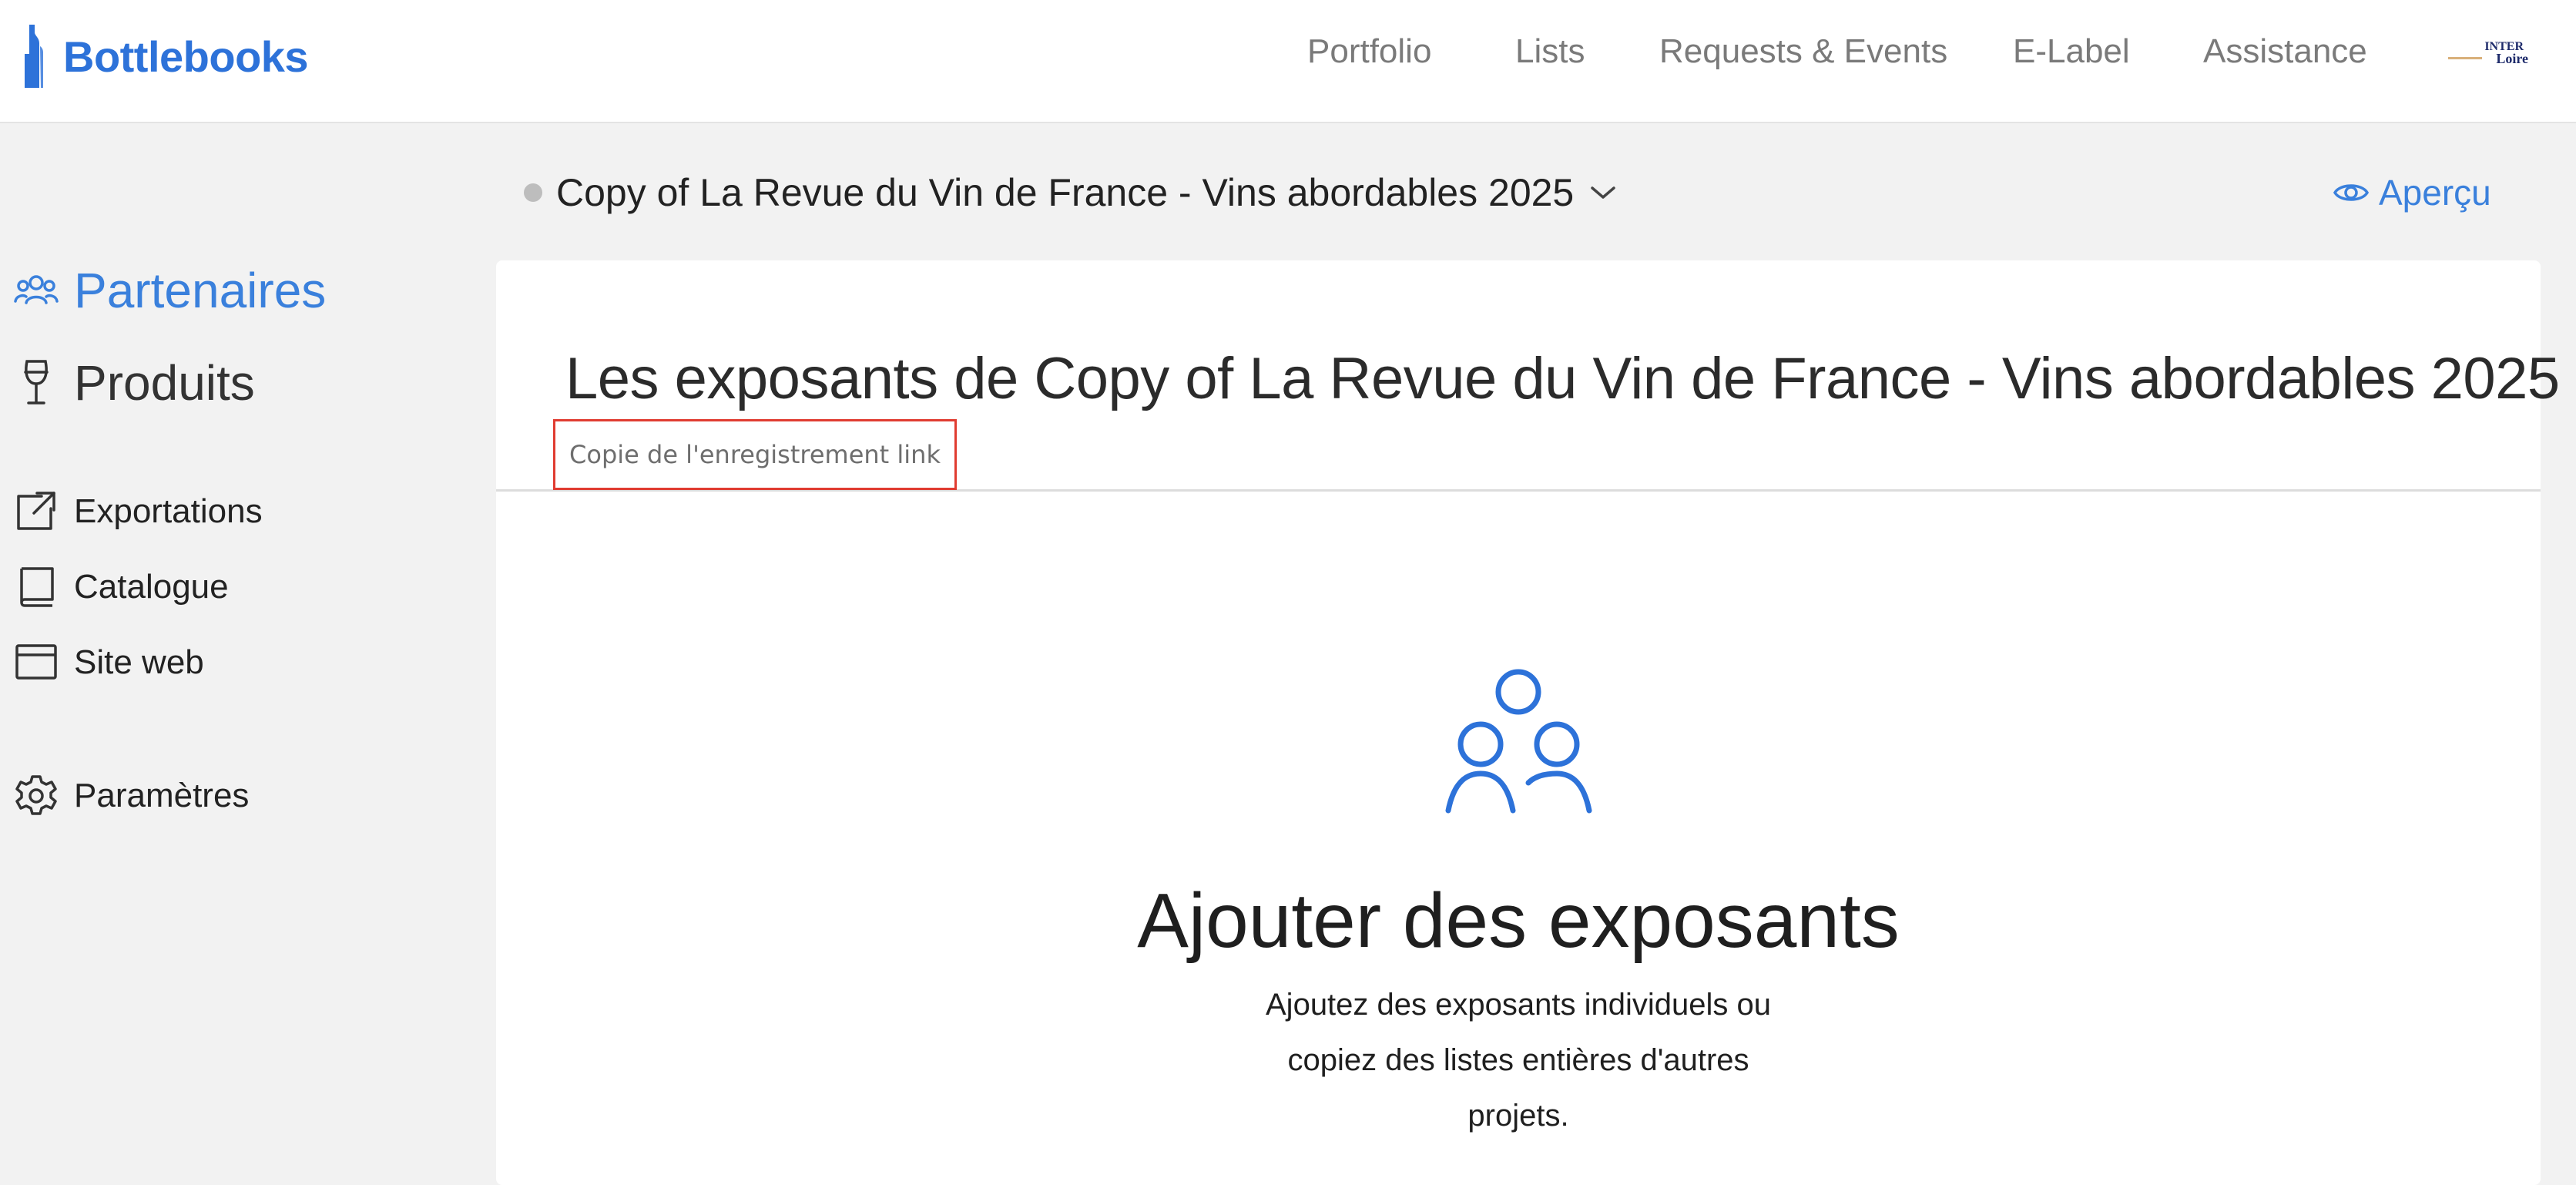  Describe the element at coordinates (2285, 51) in the screenshot. I see `nav-assistance: Assistance` at that location.